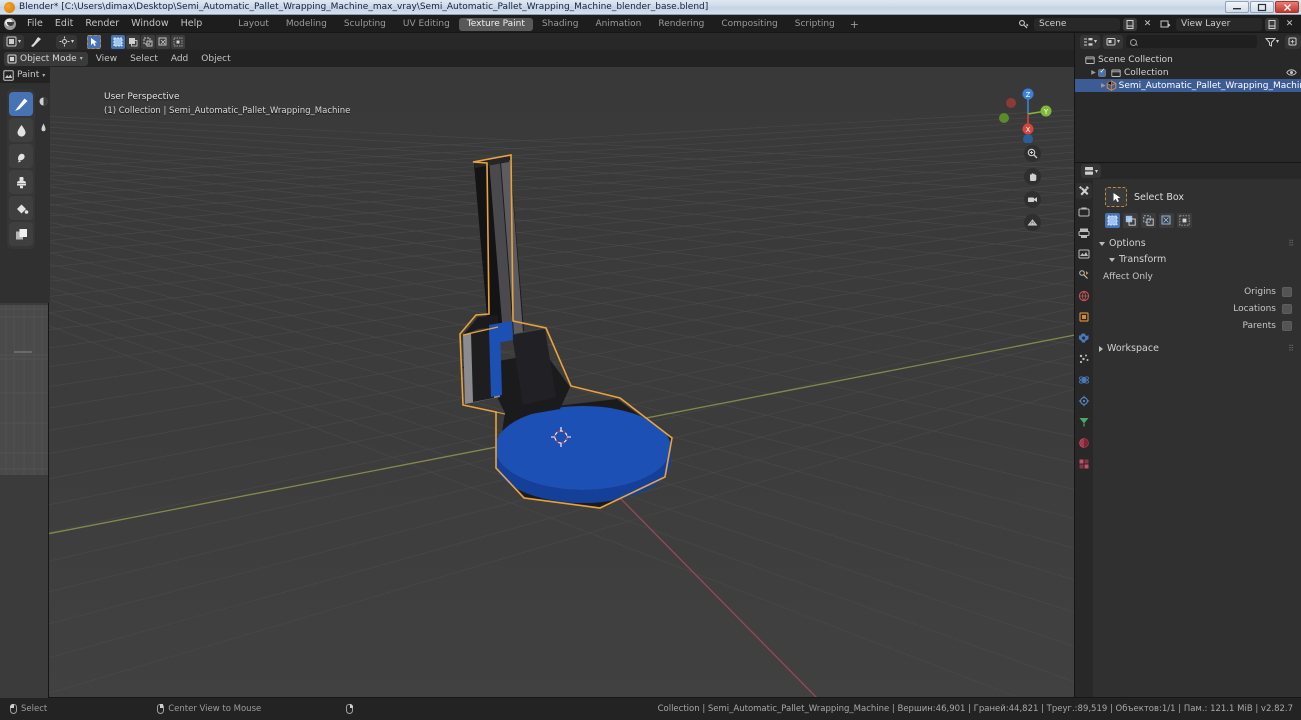  I want to click on viewport-menu-select: Select, so click(144, 59).